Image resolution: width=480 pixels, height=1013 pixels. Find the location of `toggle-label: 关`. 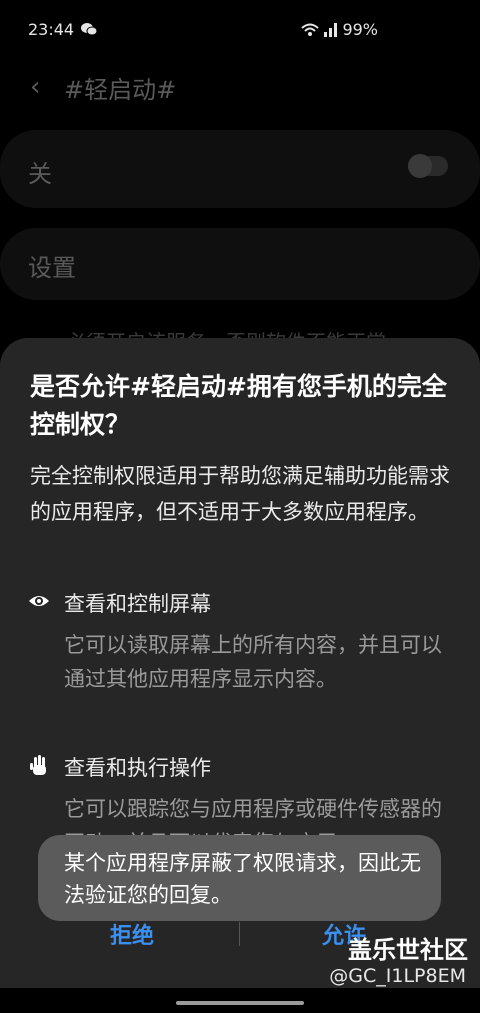

toggle-label: 关 is located at coordinates (40, 174).